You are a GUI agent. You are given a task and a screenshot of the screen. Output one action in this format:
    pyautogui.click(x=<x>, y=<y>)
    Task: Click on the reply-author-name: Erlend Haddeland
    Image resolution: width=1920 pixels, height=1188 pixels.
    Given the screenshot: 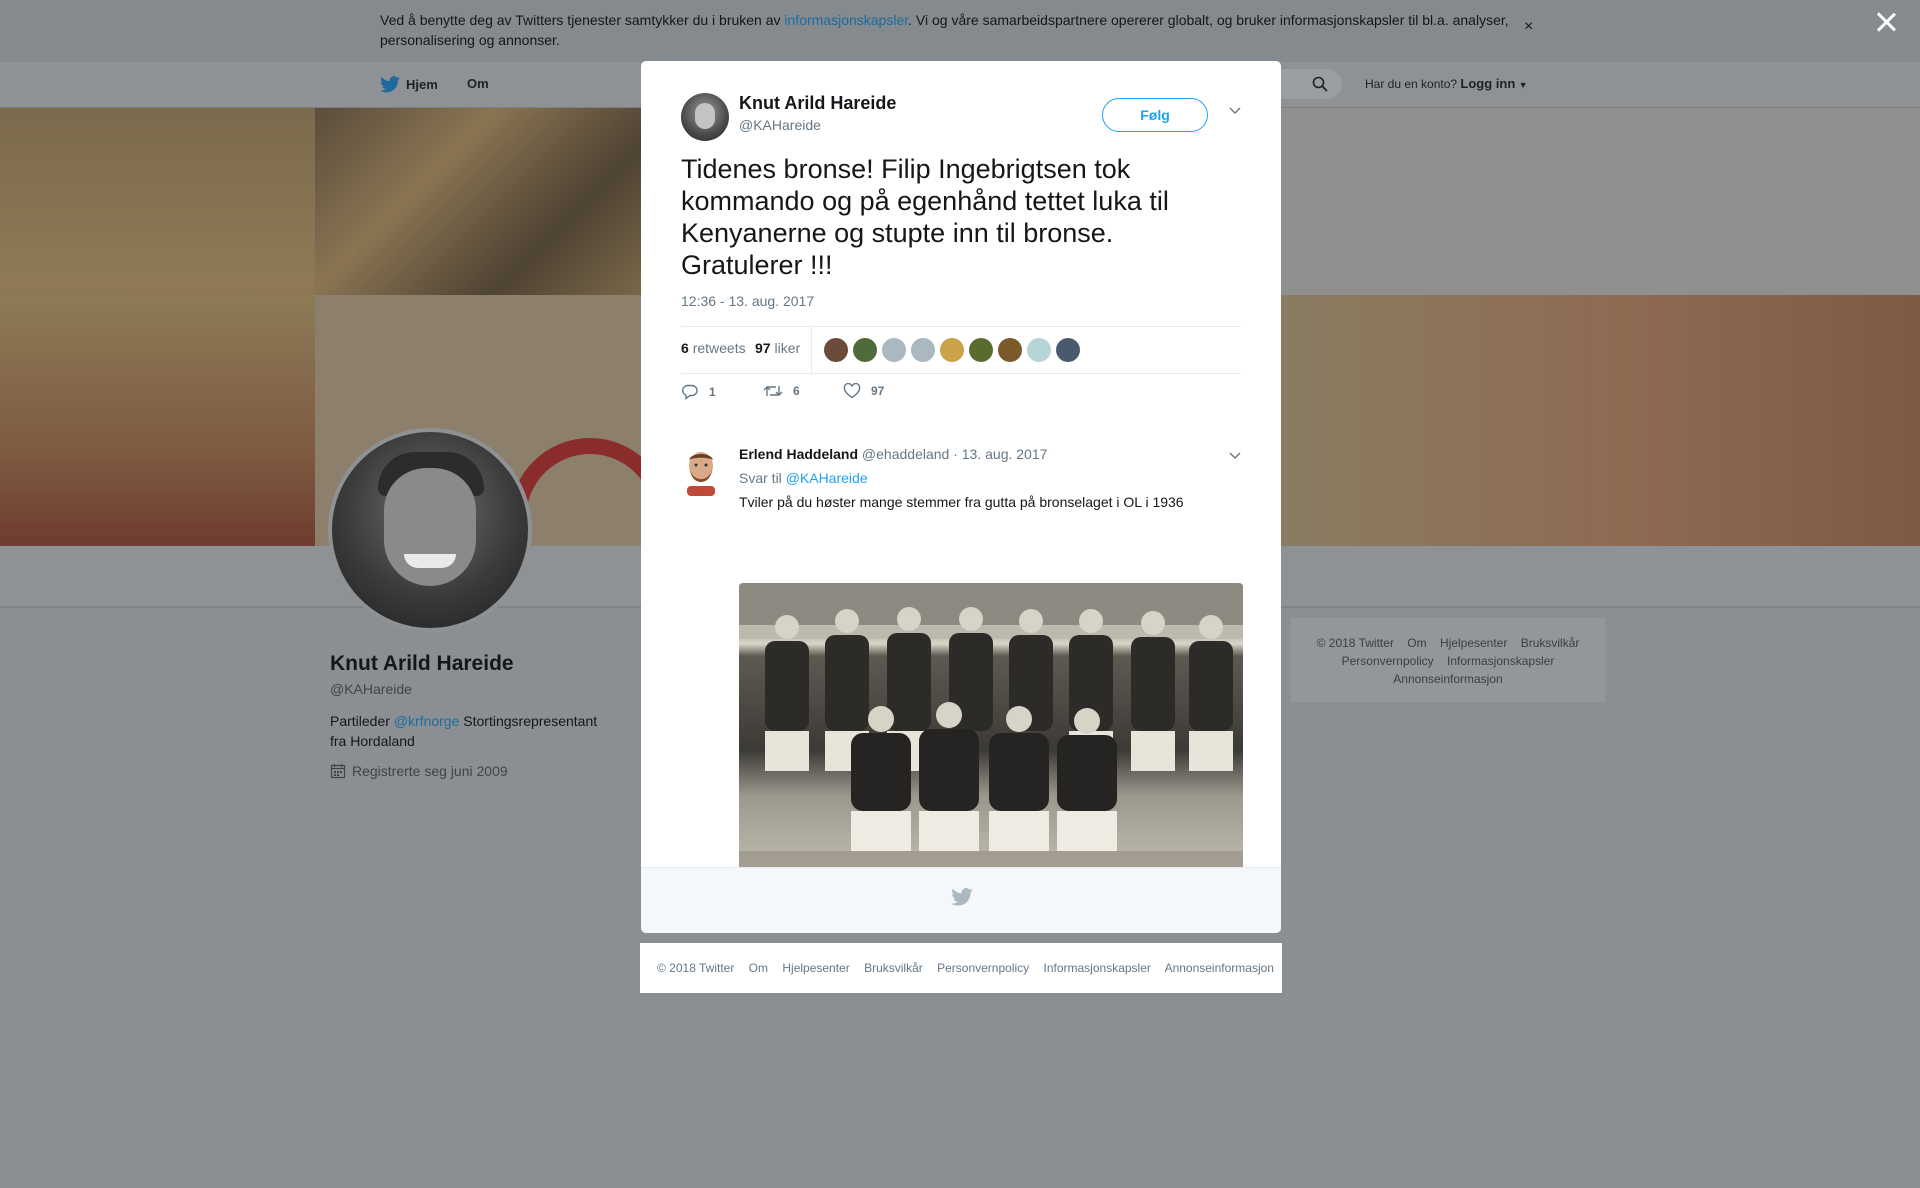 What is the action you would take?
    pyautogui.click(x=798, y=454)
    